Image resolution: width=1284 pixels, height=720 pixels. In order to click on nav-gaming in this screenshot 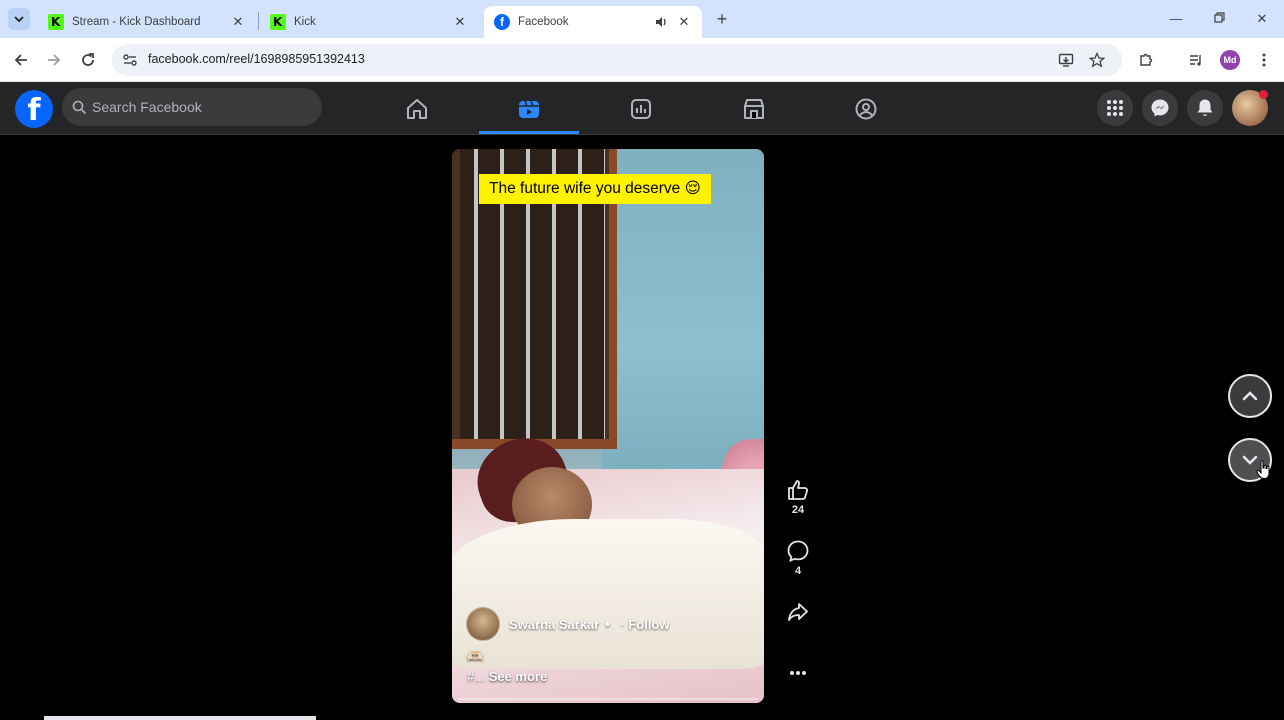, I will do `click(866, 108)`.